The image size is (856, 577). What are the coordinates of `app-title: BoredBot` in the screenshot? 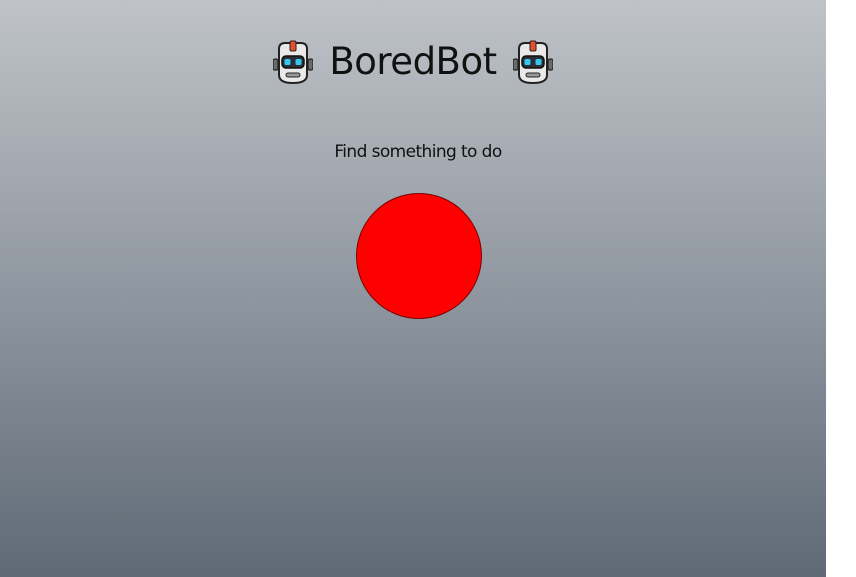 It's located at (413, 61).